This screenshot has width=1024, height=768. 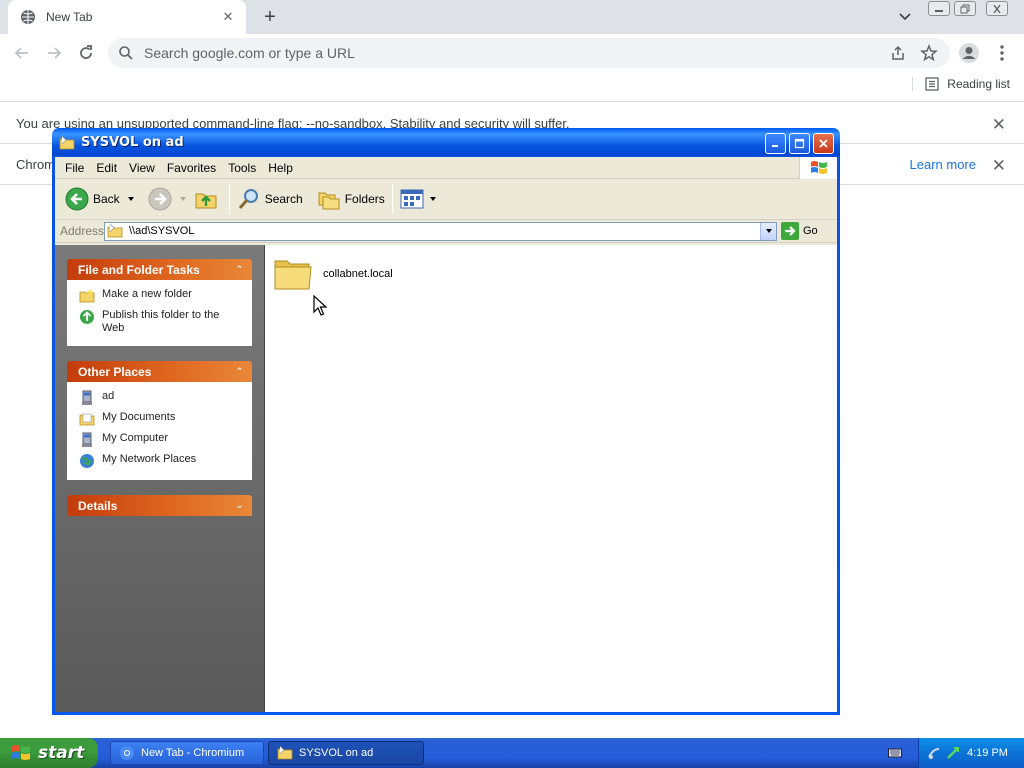 I want to click on folders-label: Folders, so click(x=364, y=199).